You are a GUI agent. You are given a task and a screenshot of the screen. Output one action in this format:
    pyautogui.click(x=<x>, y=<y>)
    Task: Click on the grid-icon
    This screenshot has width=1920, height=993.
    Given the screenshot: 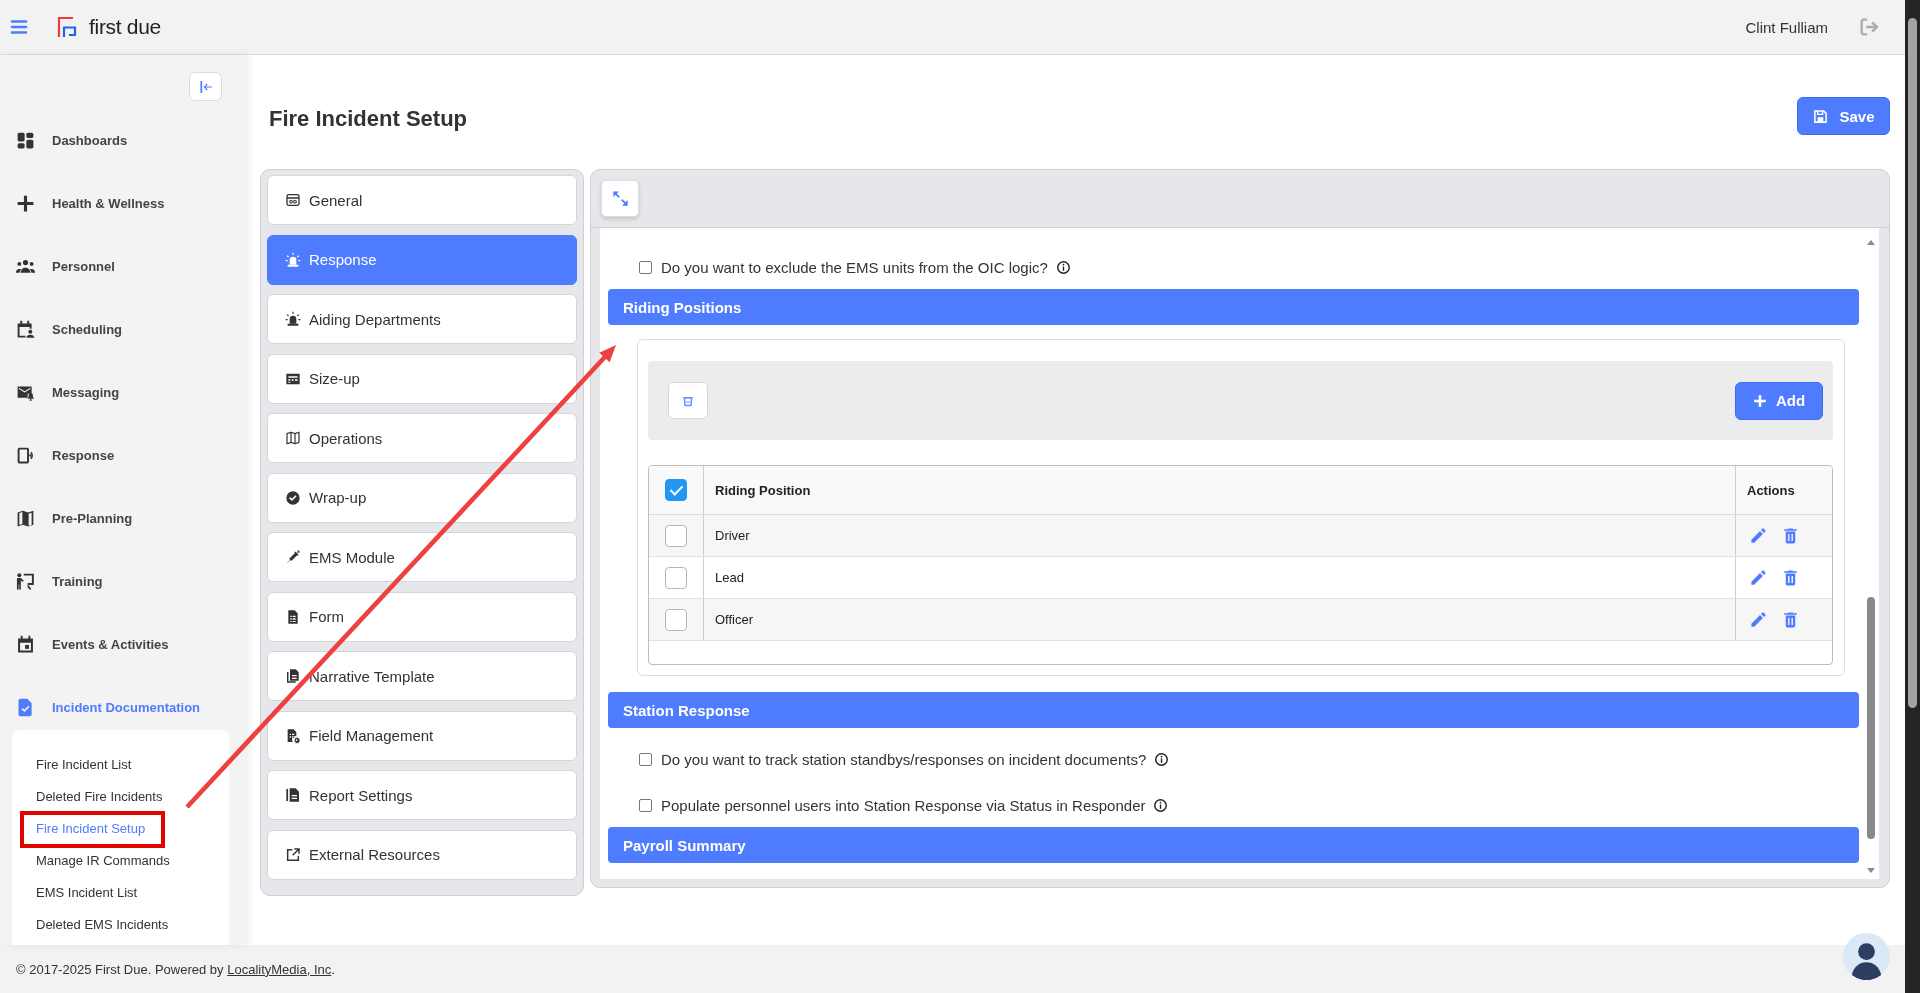 What is the action you would take?
    pyautogui.click(x=25, y=140)
    